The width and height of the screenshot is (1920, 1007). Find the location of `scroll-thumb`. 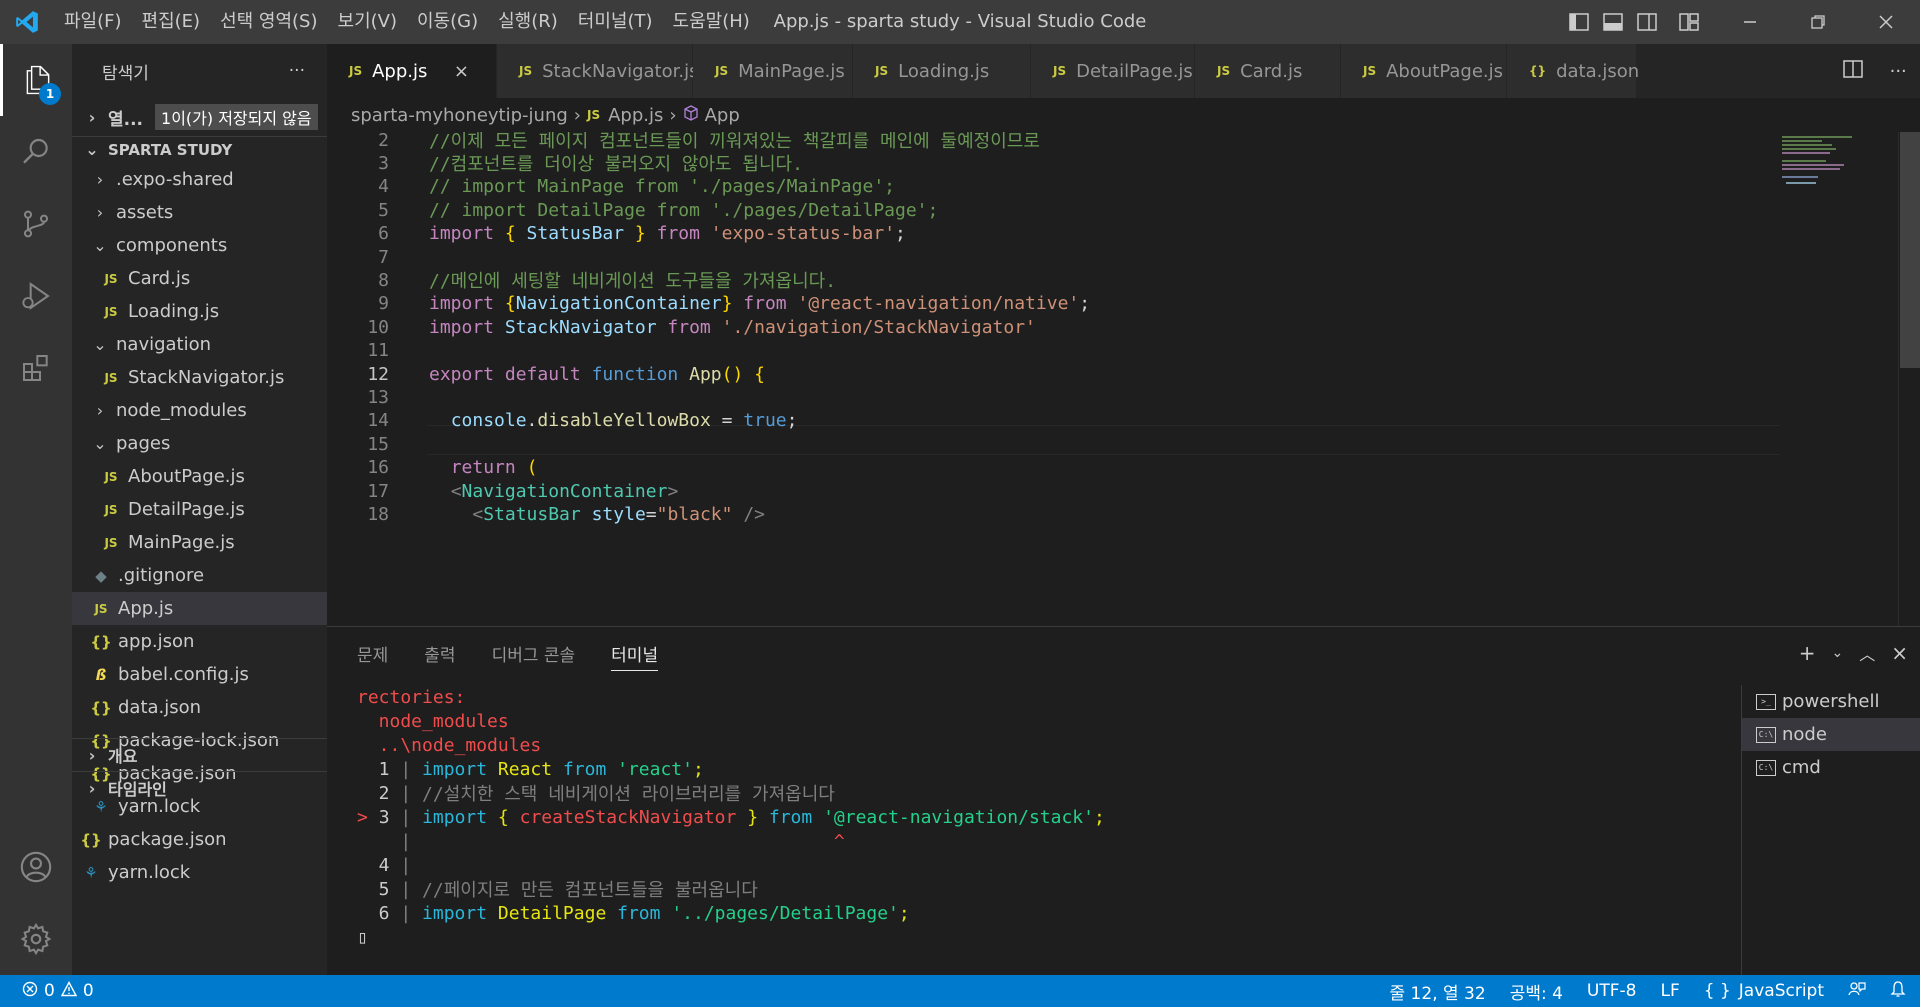

scroll-thumb is located at coordinates (1910, 250).